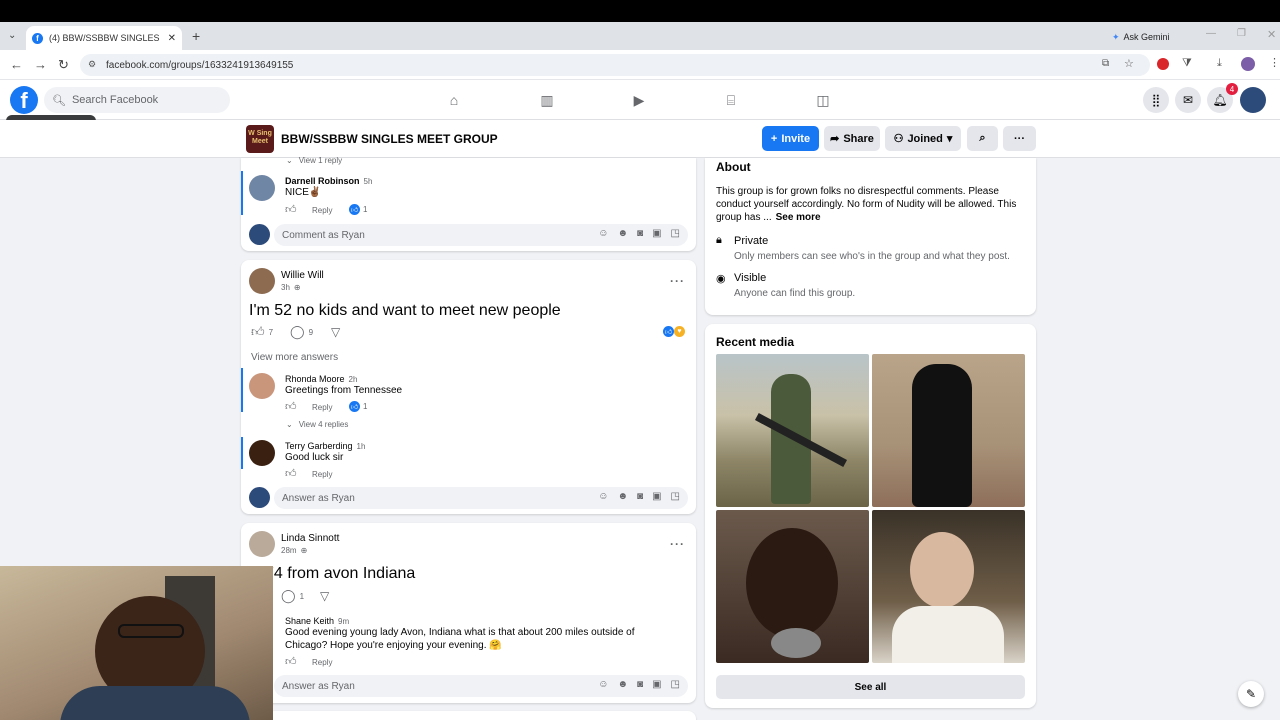  What do you see at coordinates (16, 64) in the screenshot?
I see `back-icon: ←` at bounding box center [16, 64].